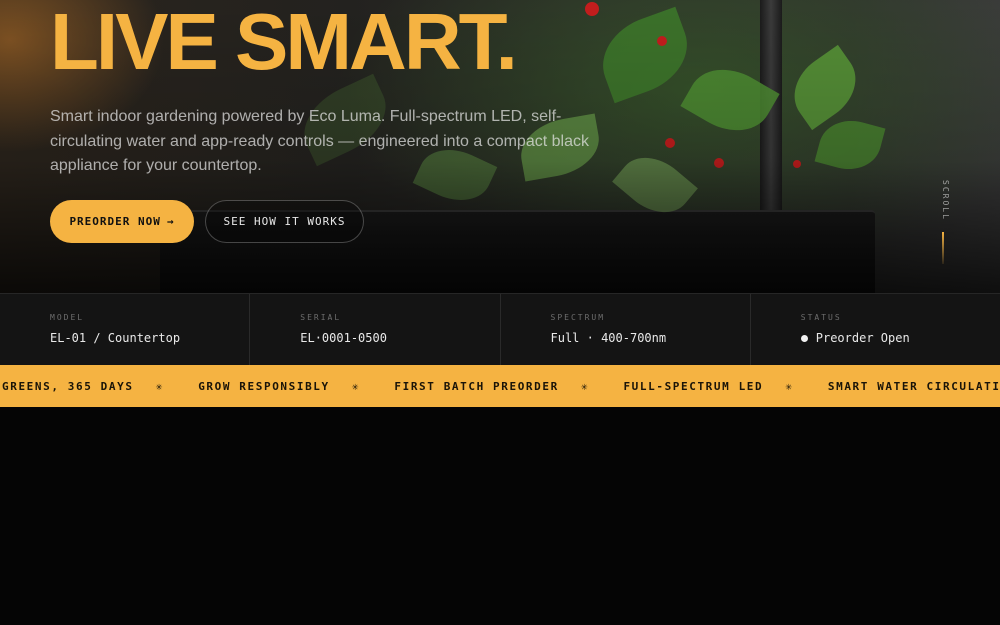 The width and height of the screenshot is (1000, 625). What do you see at coordinates (125, 329) in the screenshot?
I see `spec-model: MODEL EL-01 / Countertop` at bounding box center [125, 329].